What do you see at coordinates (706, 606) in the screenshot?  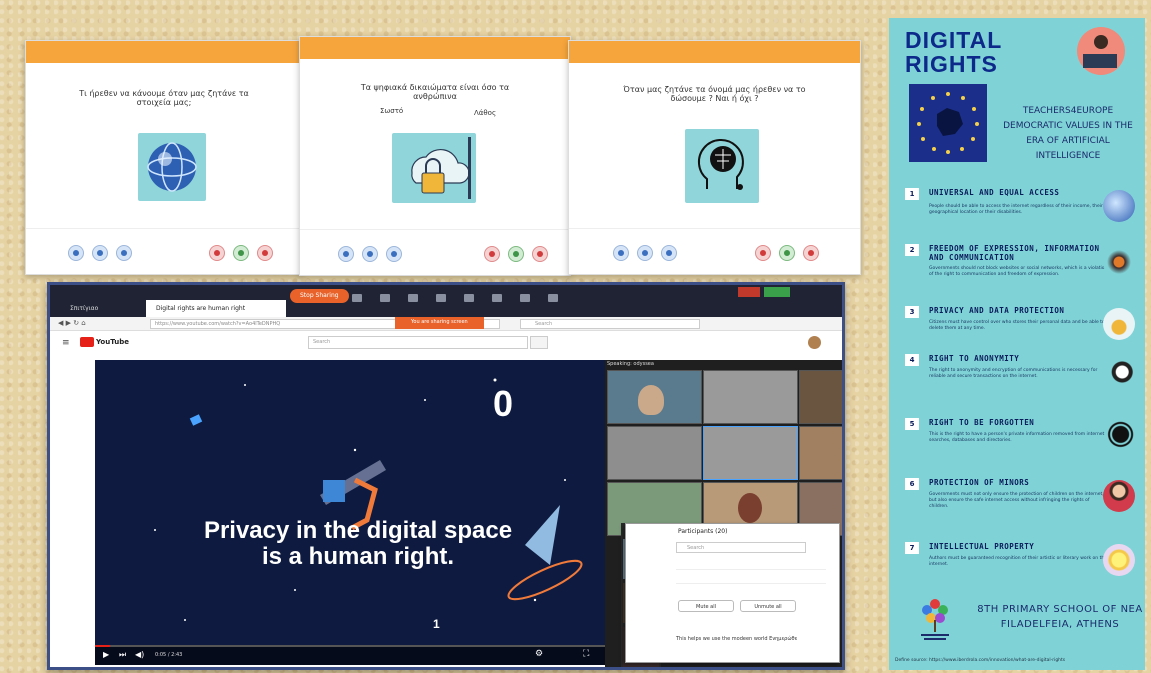 I see `mute-all-button: Mute all` at bounding box center [706, 606].